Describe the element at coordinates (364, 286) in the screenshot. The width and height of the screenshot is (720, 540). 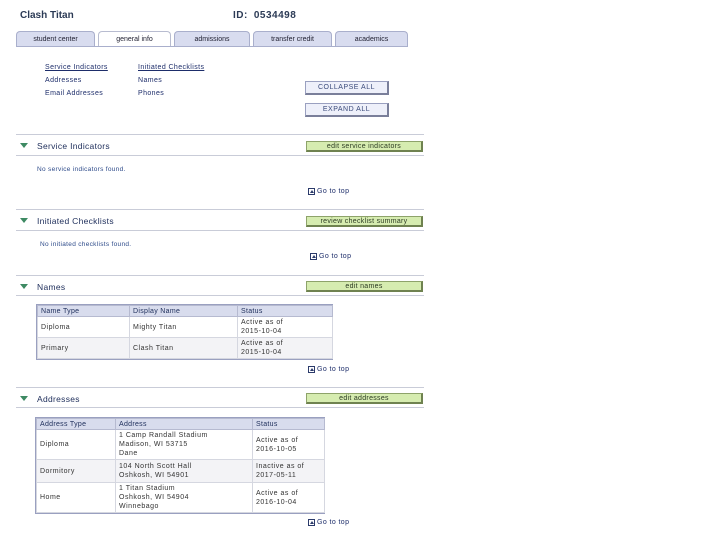
I see `edit-names-button: edit names` at that location.